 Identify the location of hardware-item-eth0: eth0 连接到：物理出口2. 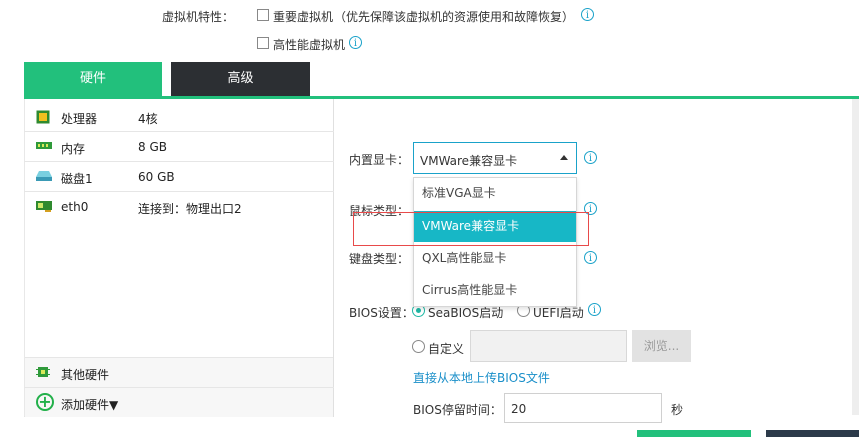
(179, 207).